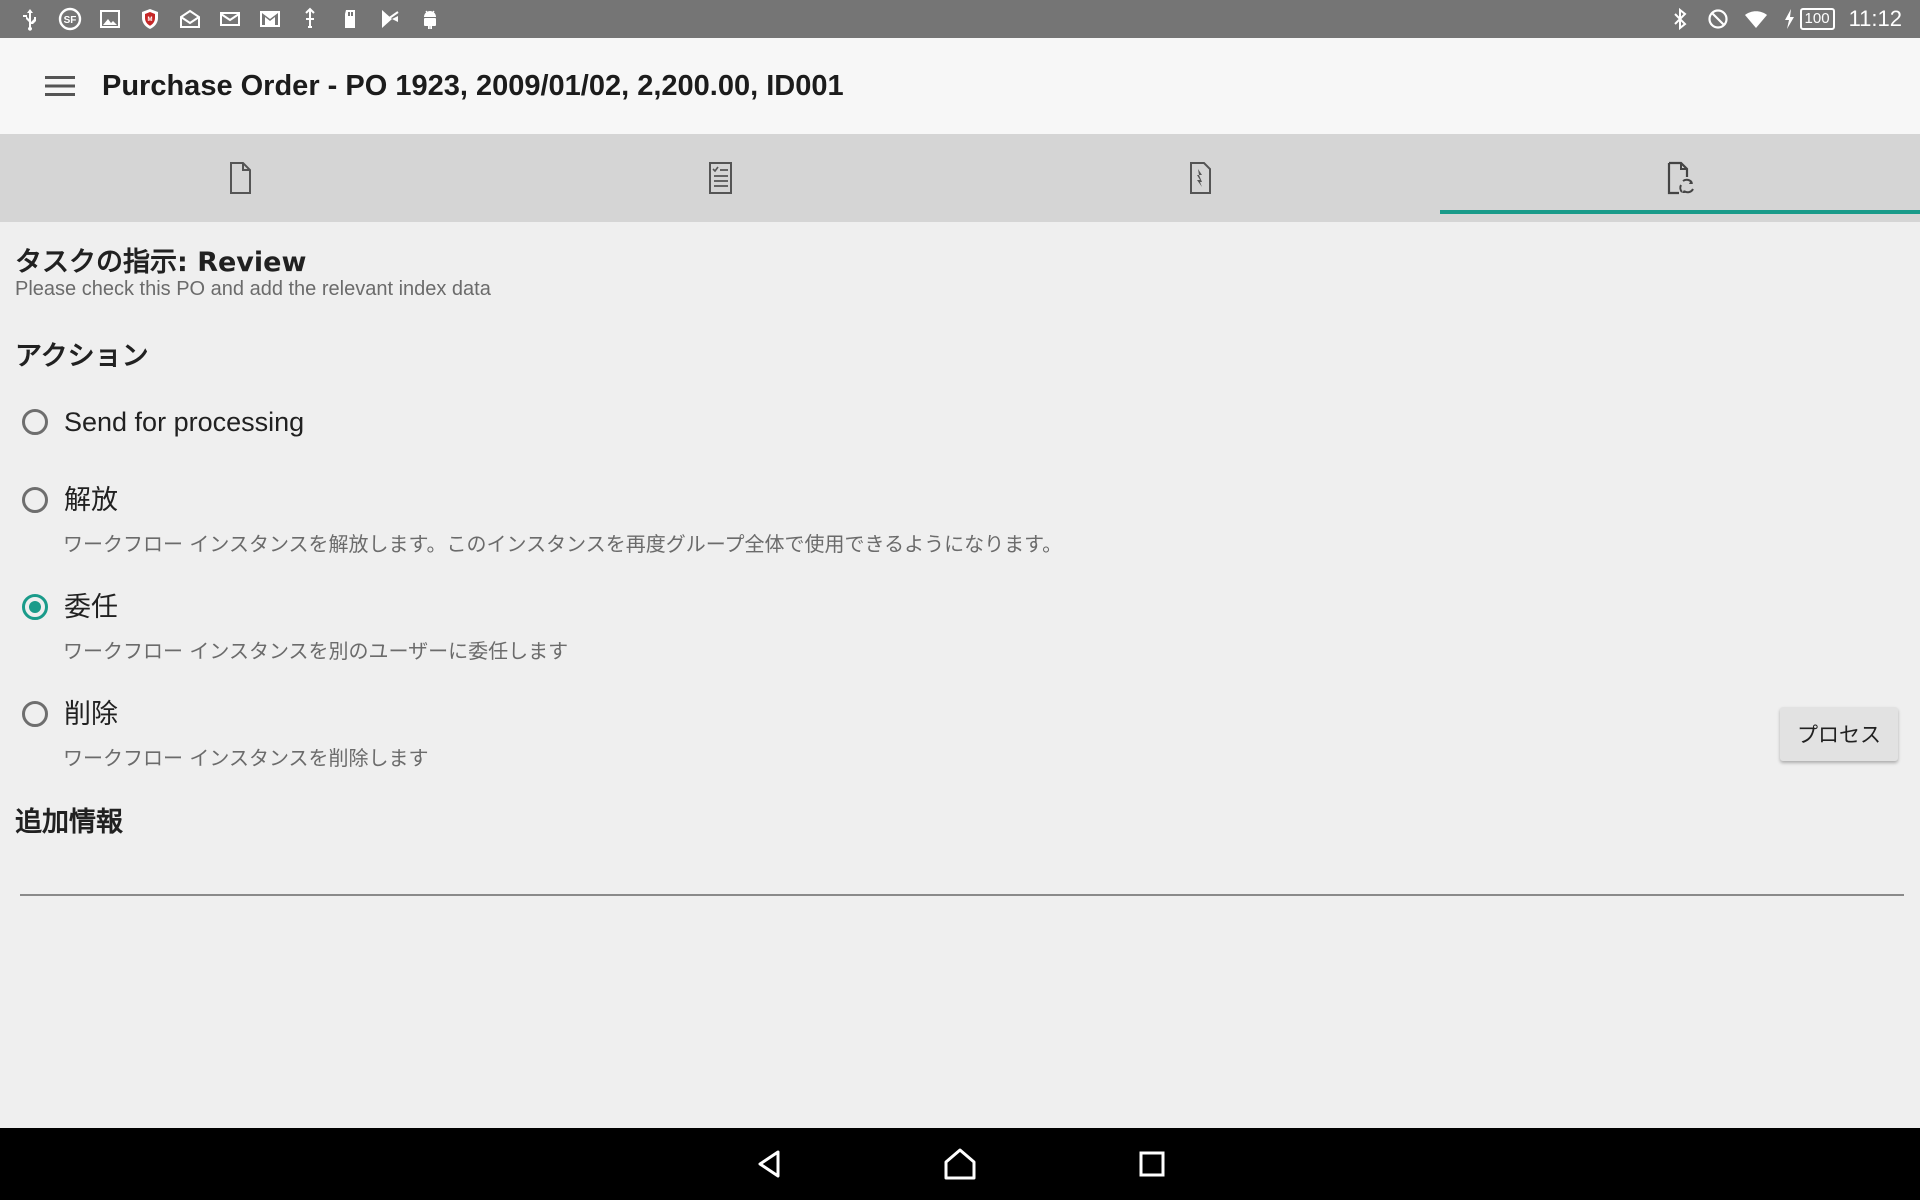 The width and height of the screenshot is (1920, 1200). I want to click on image-icon, so click(110, 19).